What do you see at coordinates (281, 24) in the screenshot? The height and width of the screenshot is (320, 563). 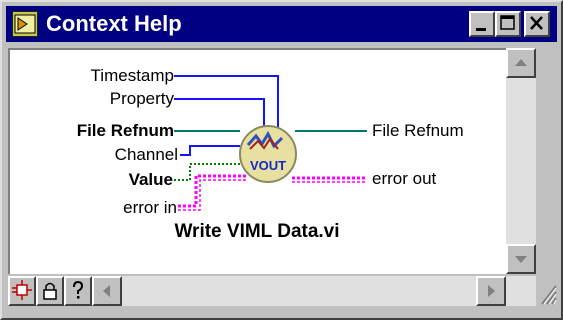 I see `title-bar: Context Help` at bounding box center [281, 24].